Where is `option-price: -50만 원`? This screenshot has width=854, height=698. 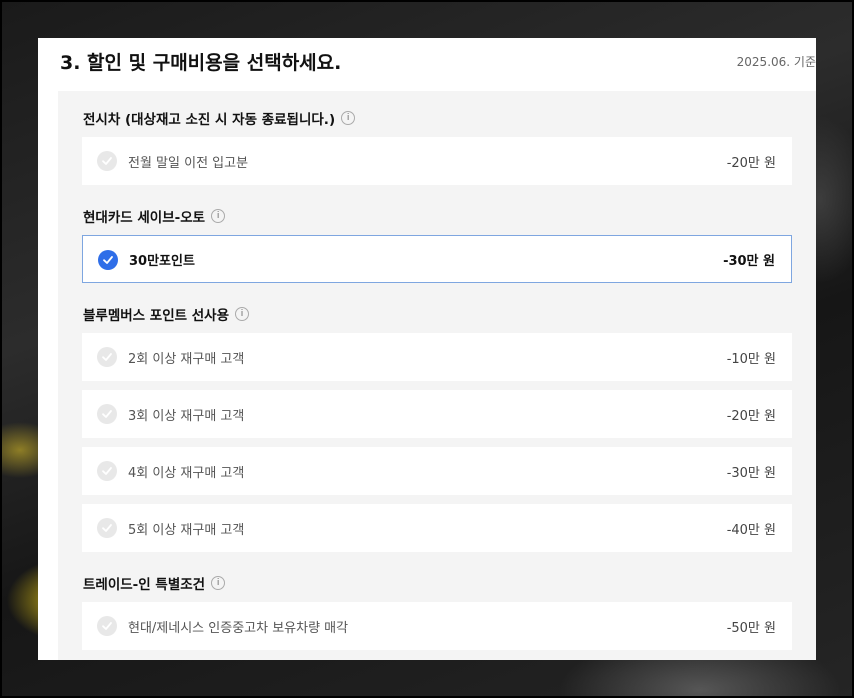 option-price: -50만 원 is located at coordinates (751, 628).